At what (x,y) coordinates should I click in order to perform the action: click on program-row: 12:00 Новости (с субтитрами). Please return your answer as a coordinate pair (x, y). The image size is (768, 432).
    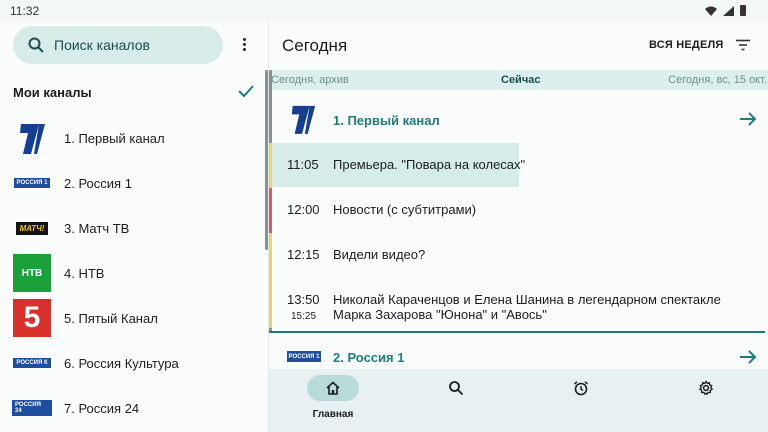
    Looking at the image, I should click on (518, 210).